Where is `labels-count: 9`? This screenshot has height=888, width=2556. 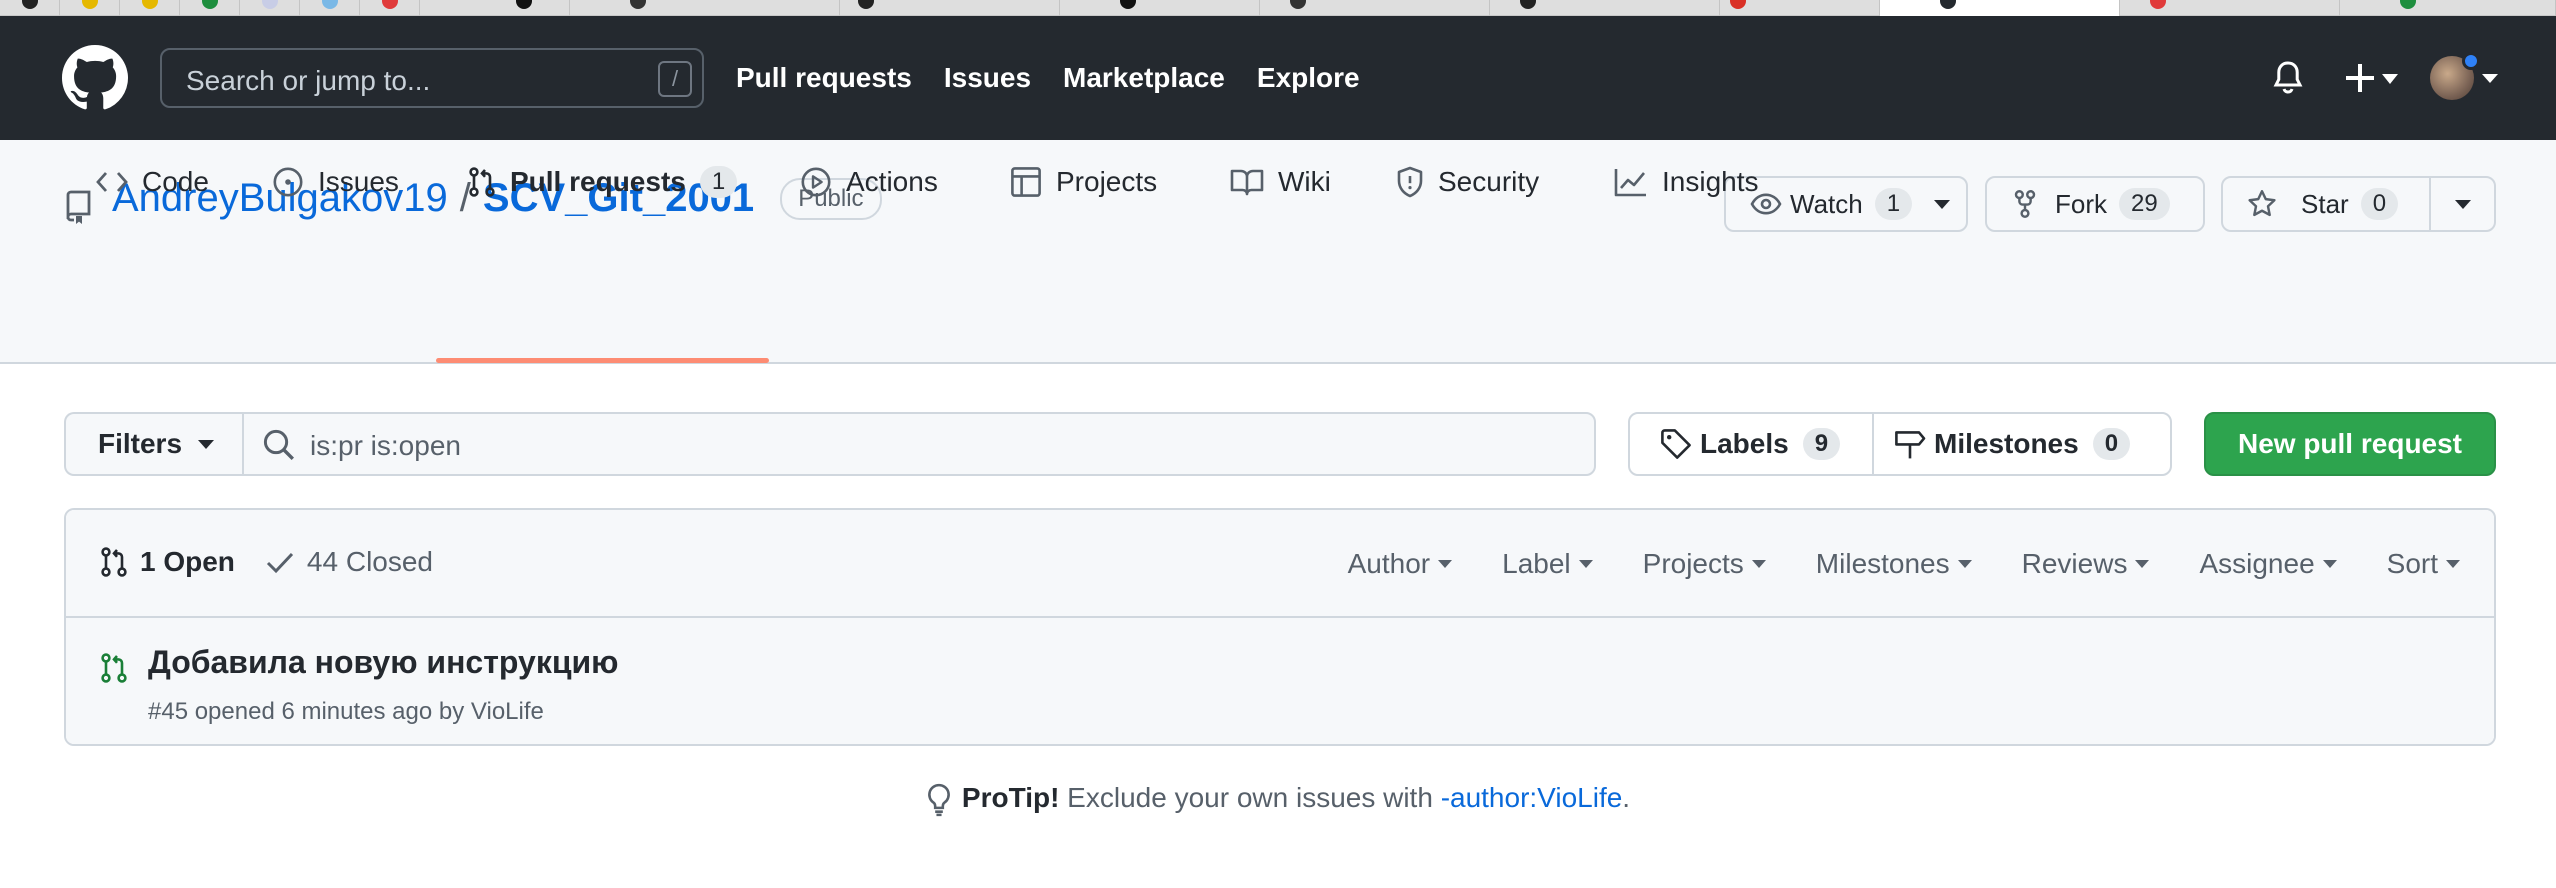 labels-count: 9 is located at coordinates (1821, 444).